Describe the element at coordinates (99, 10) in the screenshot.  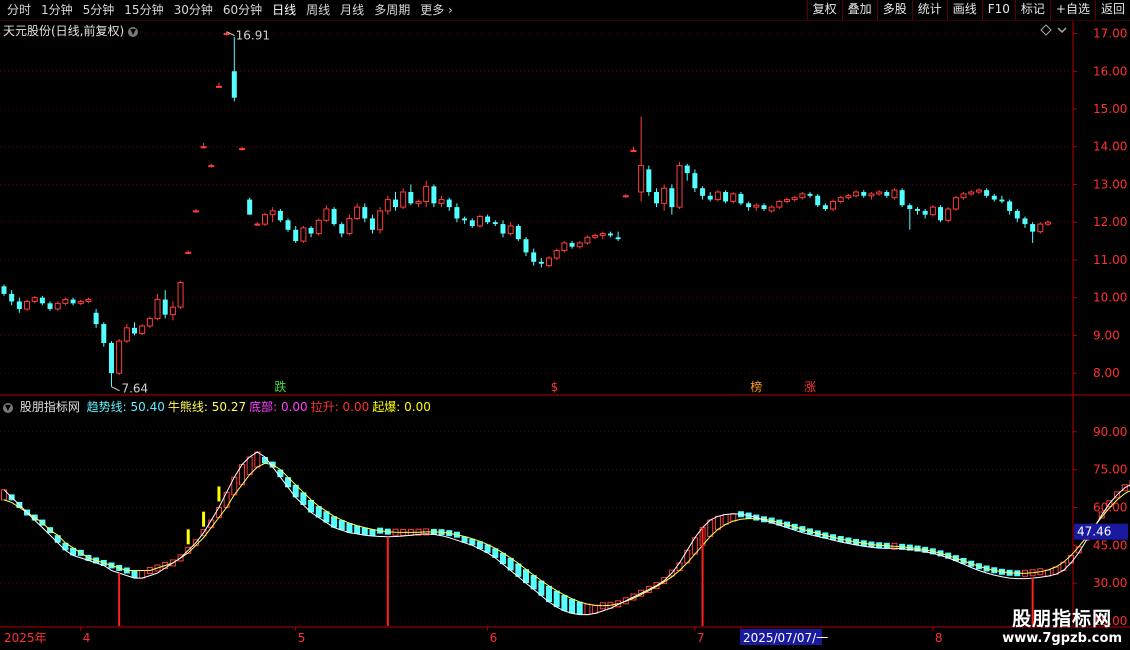
I see `period-tab-2: 5分钟` at that location.